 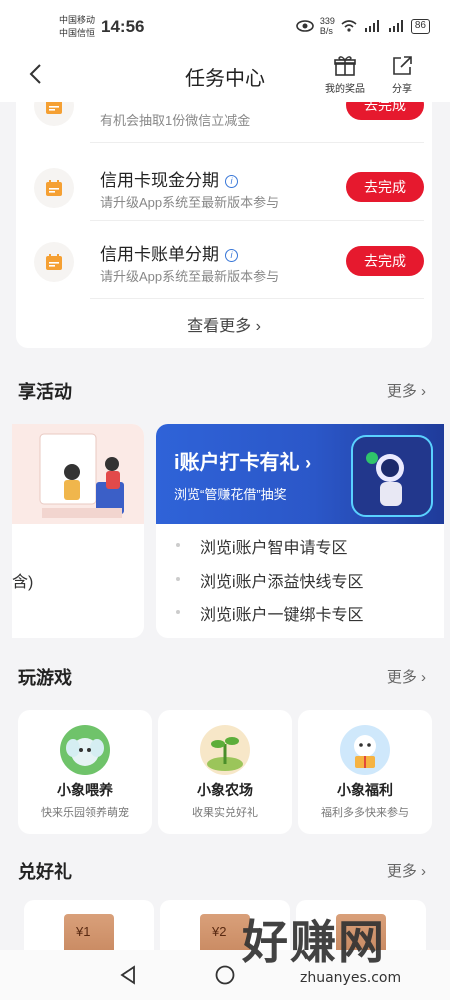 I want to click on my-prizes-label: 我的奖品, so click(x=345, y=89).